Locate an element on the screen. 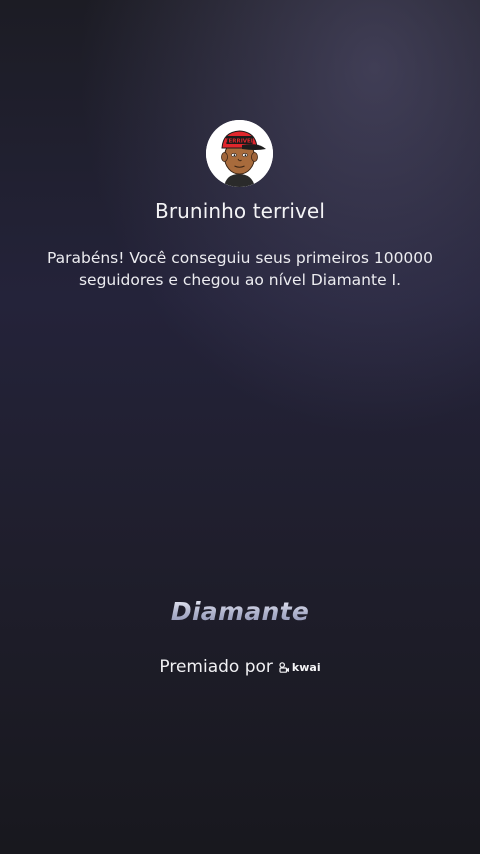 This screenshot has height=854, width=480. awarded-by-label: Premiado por is located at coordinates (216, 667).